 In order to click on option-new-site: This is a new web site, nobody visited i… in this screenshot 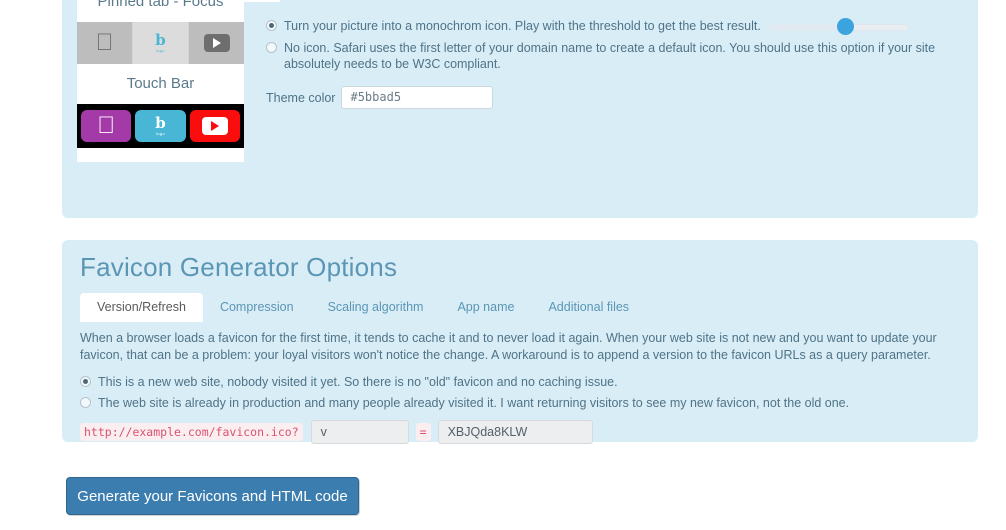, I will do `click(520, 382)`.